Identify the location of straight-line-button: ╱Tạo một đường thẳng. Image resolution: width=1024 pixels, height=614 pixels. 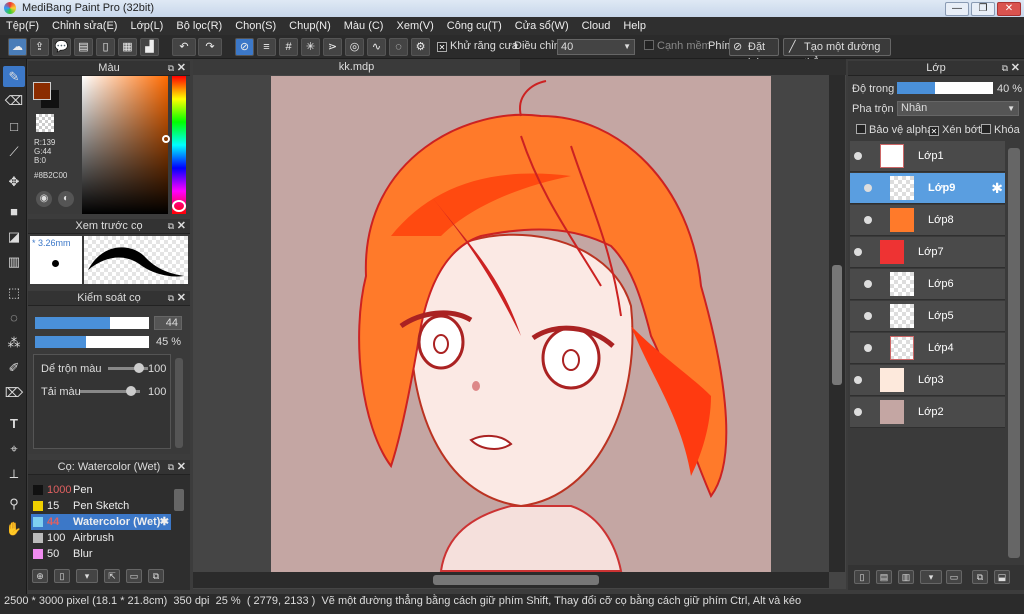
(837, 53).